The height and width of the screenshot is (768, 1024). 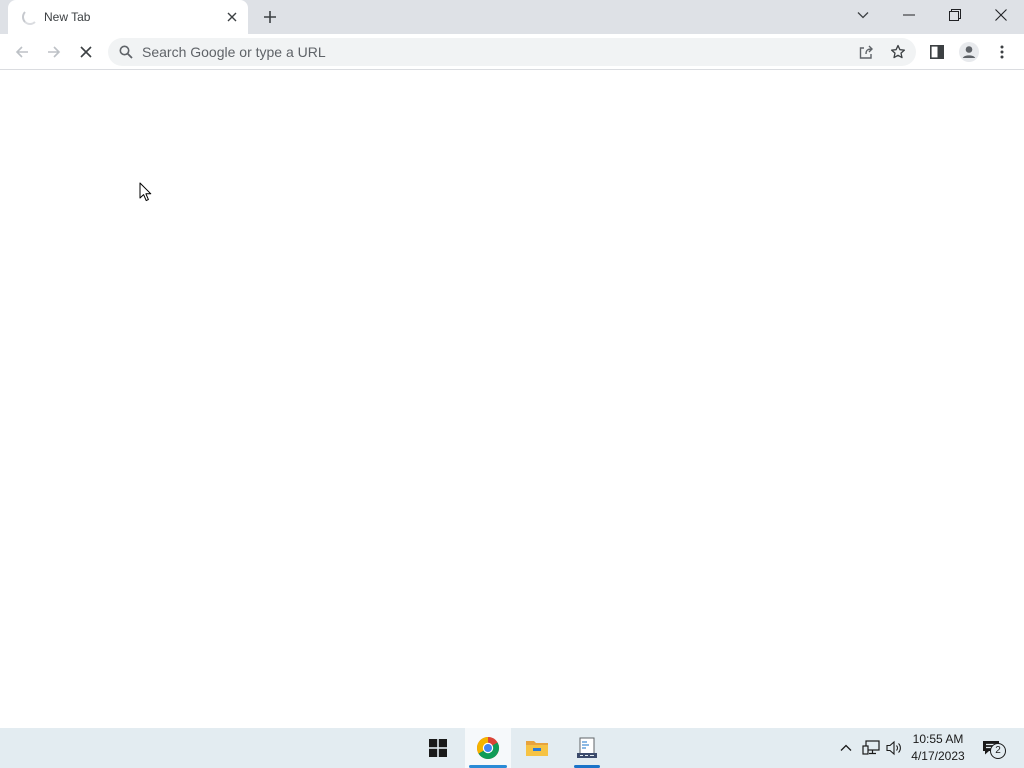 I want to click on restore-icon, so click(x=955, y=15).